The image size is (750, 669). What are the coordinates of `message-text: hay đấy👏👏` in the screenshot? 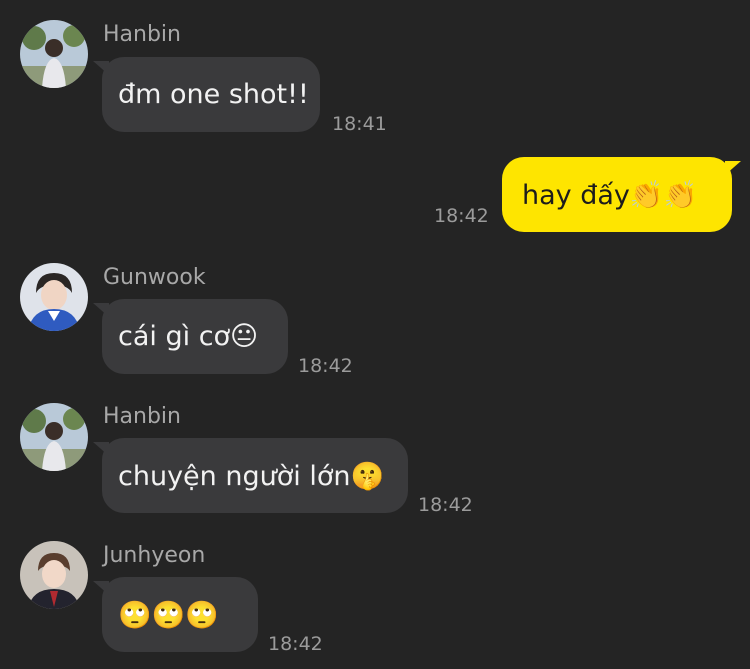 It's located at (610, 195).